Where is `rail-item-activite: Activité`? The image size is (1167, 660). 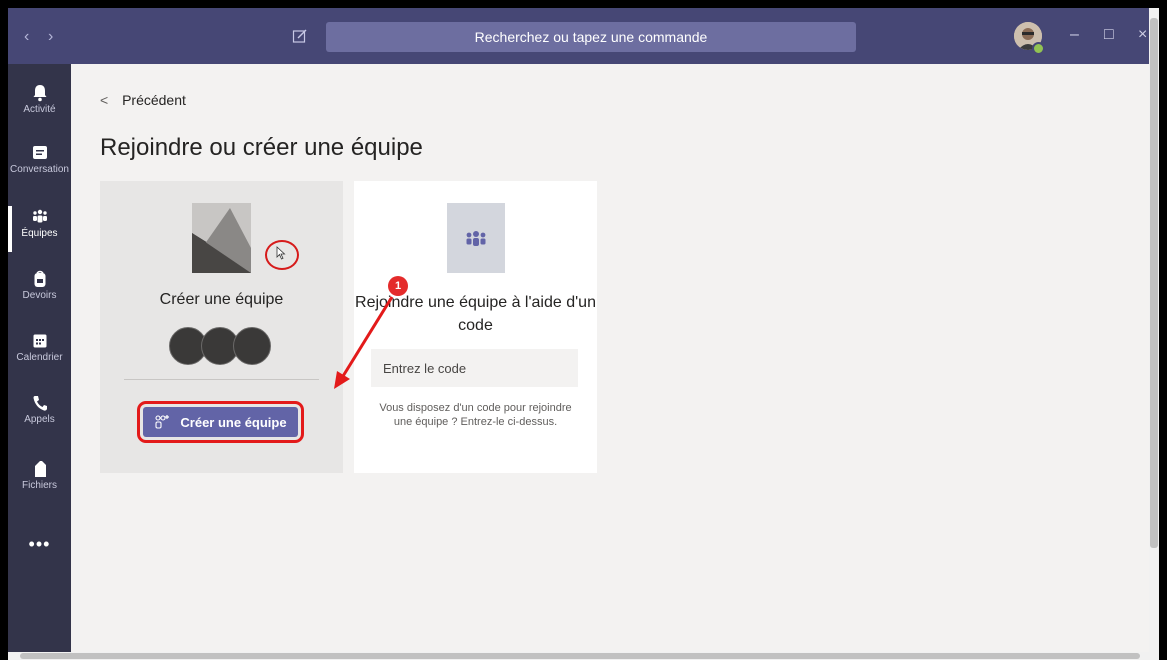 rail-item-activite: Activité is located at coordinates (39, 104).